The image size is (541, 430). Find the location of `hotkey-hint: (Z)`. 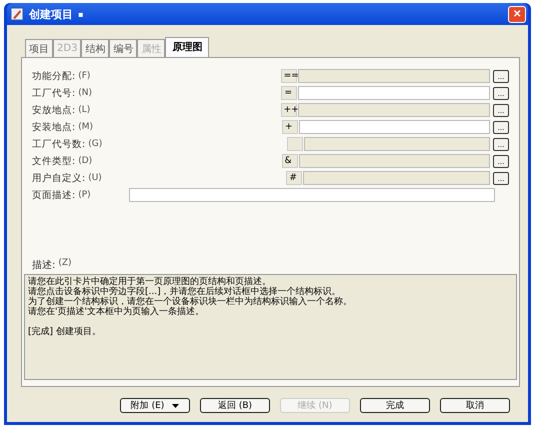

hotkey-hint: (Z) is located at coordinates (65, 264).